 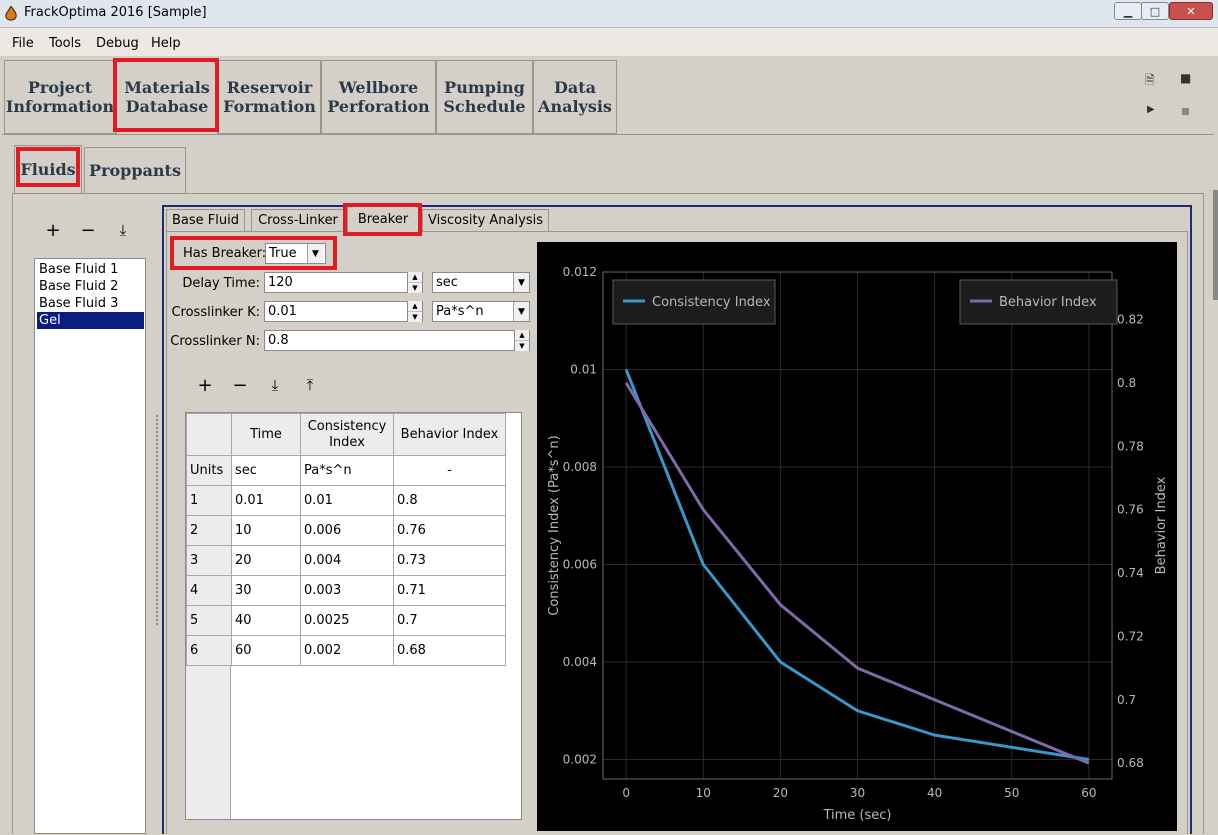 What do you see at coordinates (205, 220) in the screenshot?
I see `tab-base-fluid: Base Fluid` at bounding box center [205, 220].